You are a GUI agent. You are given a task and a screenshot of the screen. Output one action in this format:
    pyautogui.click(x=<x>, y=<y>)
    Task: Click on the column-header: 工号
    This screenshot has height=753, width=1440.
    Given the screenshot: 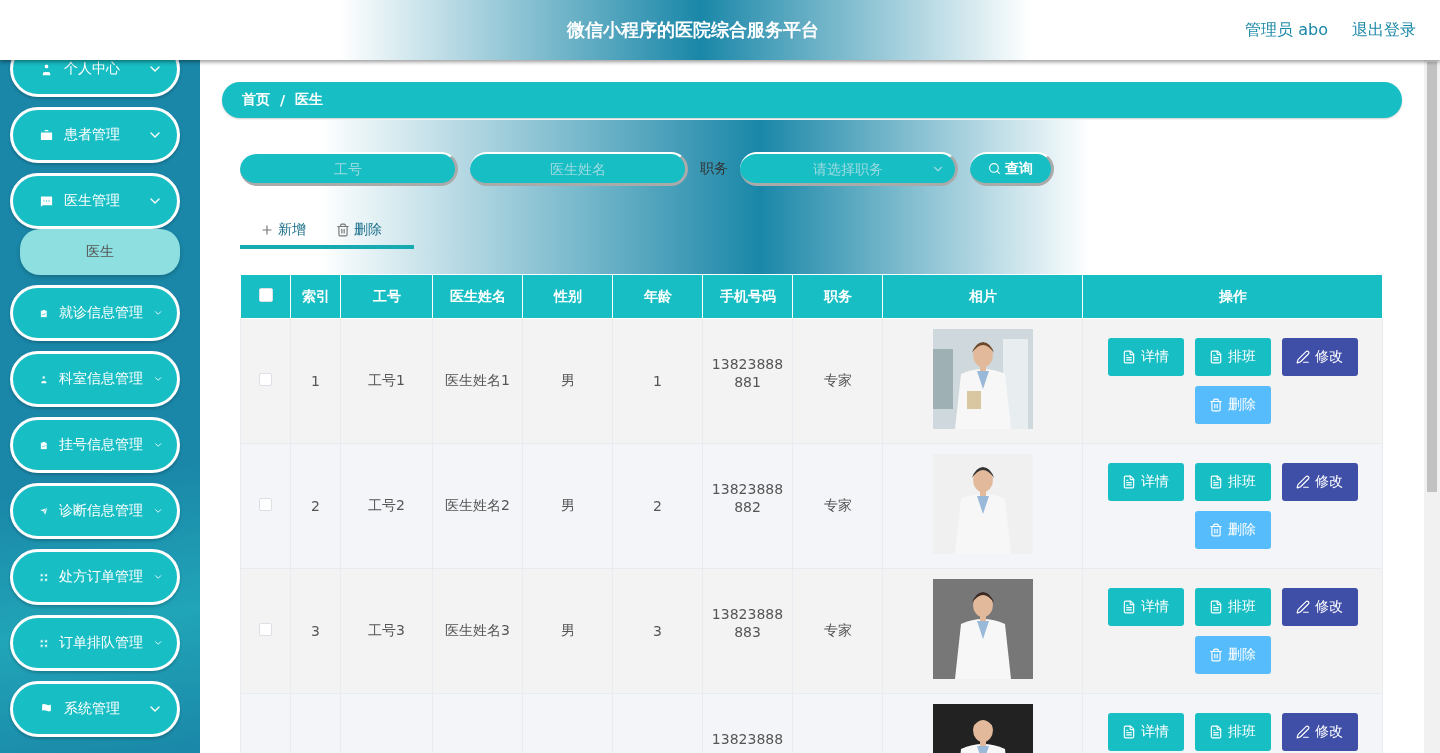 What is the action you would take?
    pyautogui.click(x=386, y=296)
    